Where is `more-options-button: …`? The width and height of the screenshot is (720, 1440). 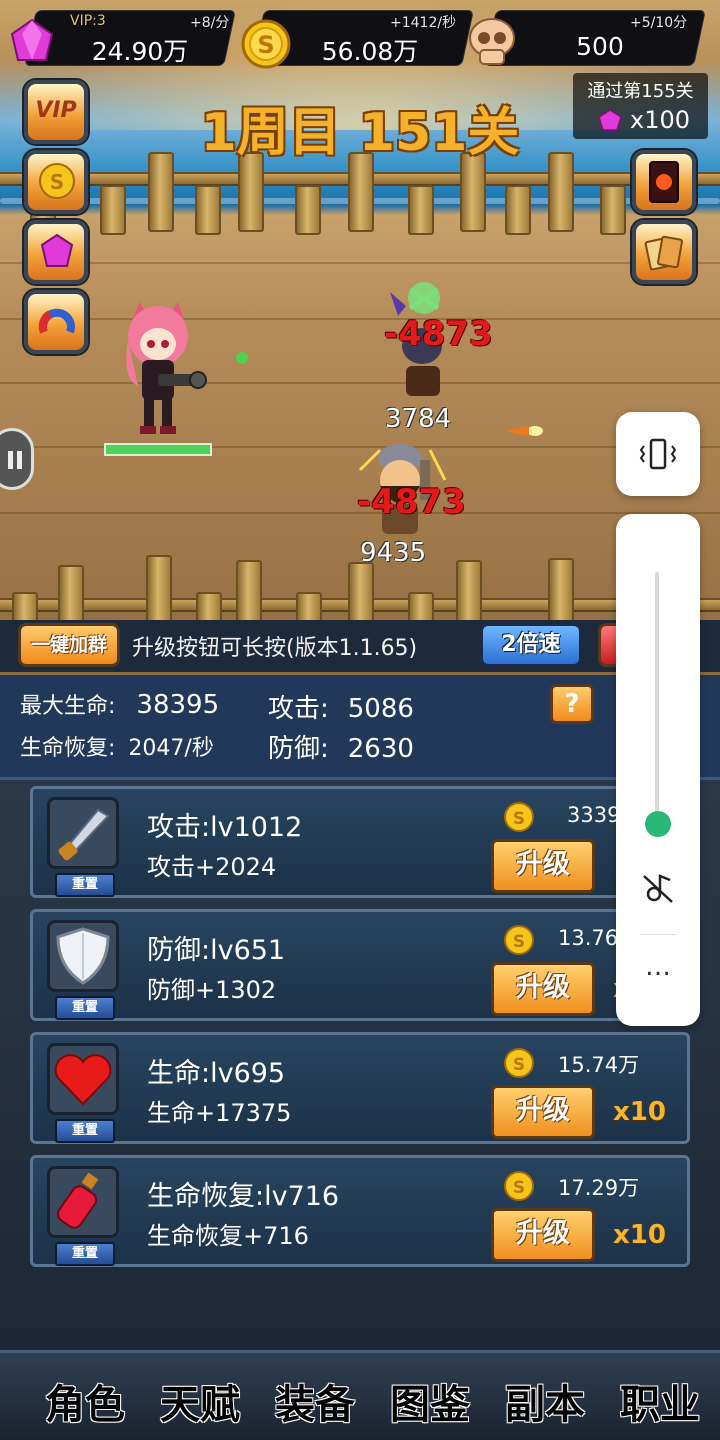
more-options-button: … is located at coordinates (658, 967).